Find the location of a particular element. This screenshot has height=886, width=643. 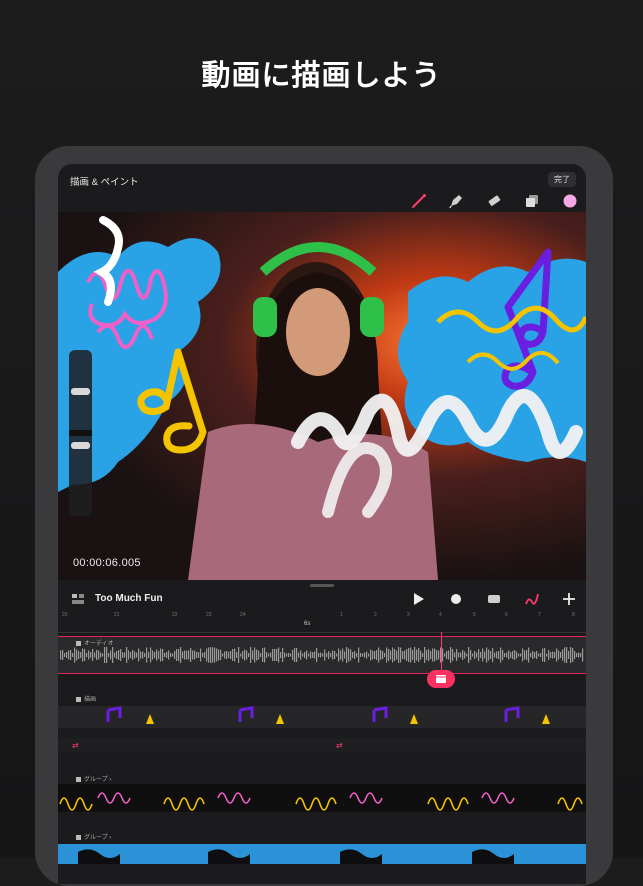

playhead is located at coordinates (441, 652).